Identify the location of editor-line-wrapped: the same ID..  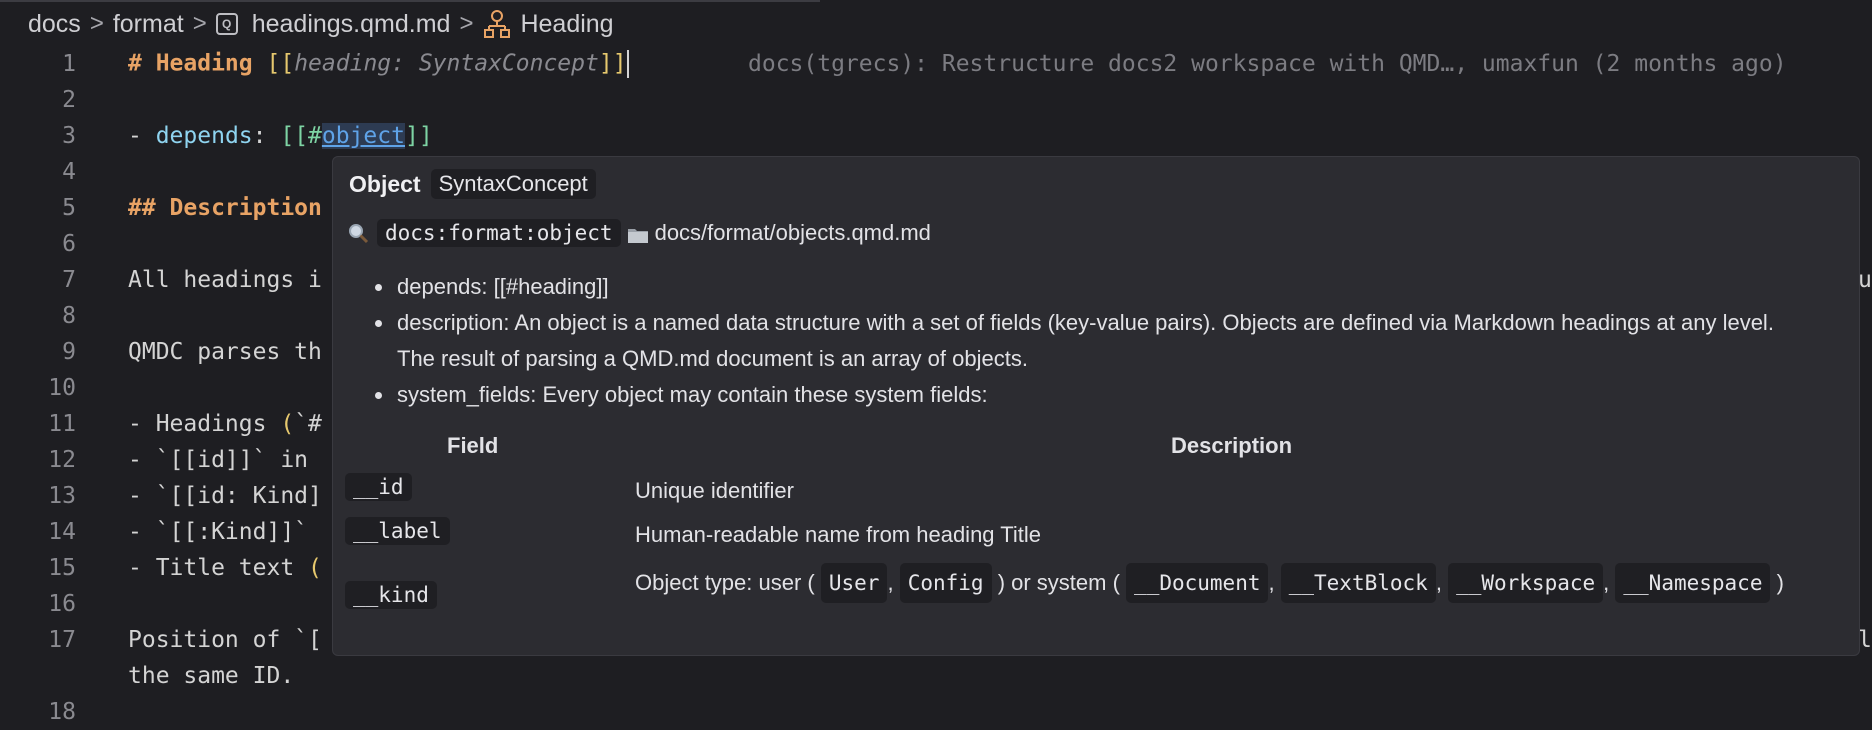
(936, 676).